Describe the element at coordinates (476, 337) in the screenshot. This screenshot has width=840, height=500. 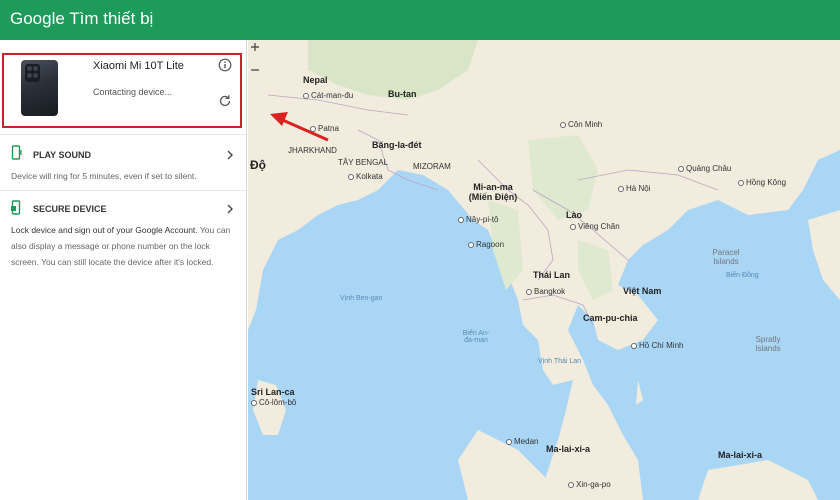
I see `map-label: Biển An-đa-man` at that location.